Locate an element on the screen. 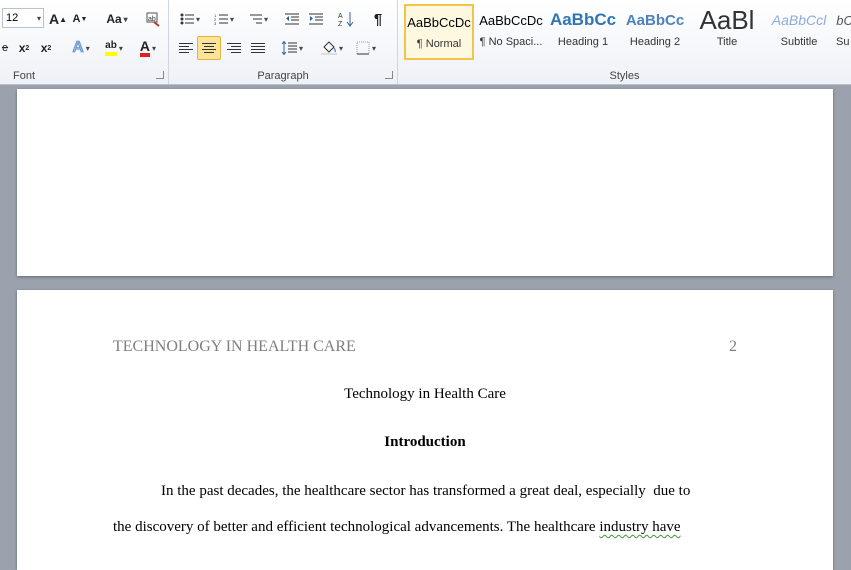 The width and height of the screenshot is (851, 570). paragraph-dialog-launcher is located at coordinates (389, 75).